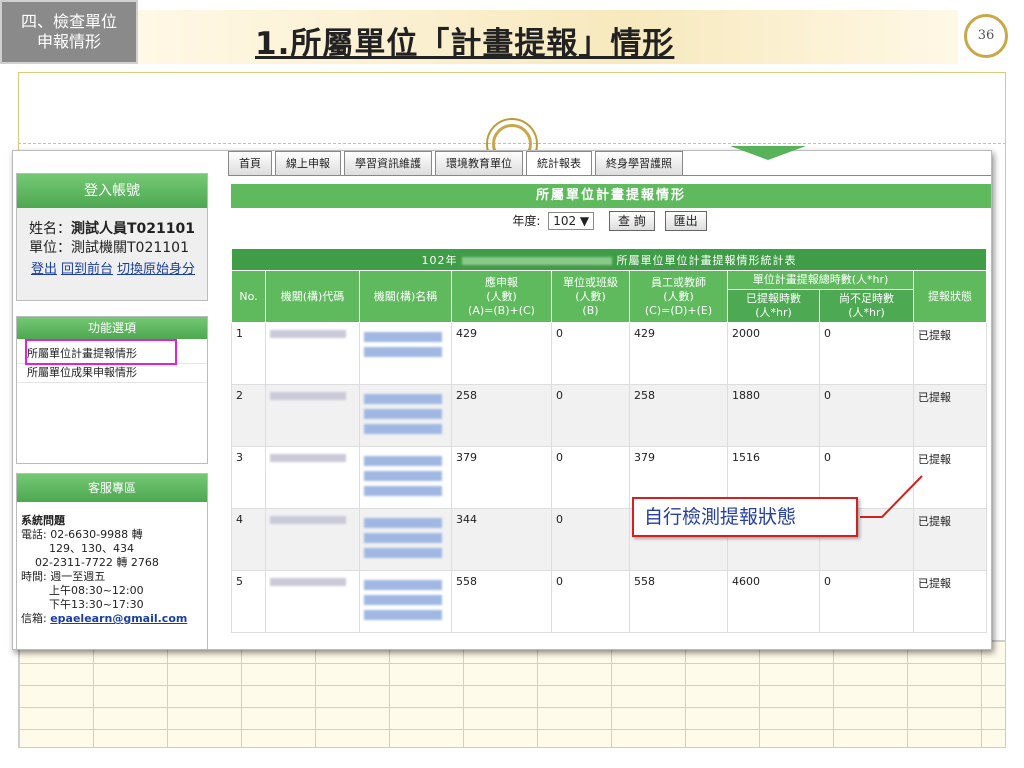  What do you see at coordinates (156, 269) in the screenshot?
I see `switch-identity-link: 切換原始身分` at bounding box center [156, 269].